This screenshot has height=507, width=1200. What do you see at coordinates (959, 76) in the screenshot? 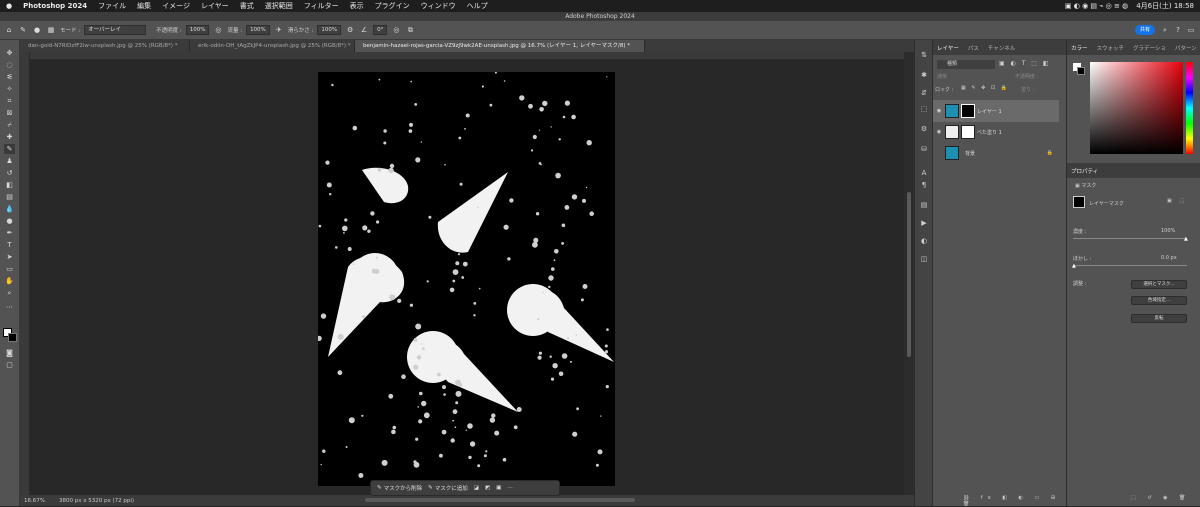
I see `blend-mode-select: 通常` at bounding box center [959, 76].